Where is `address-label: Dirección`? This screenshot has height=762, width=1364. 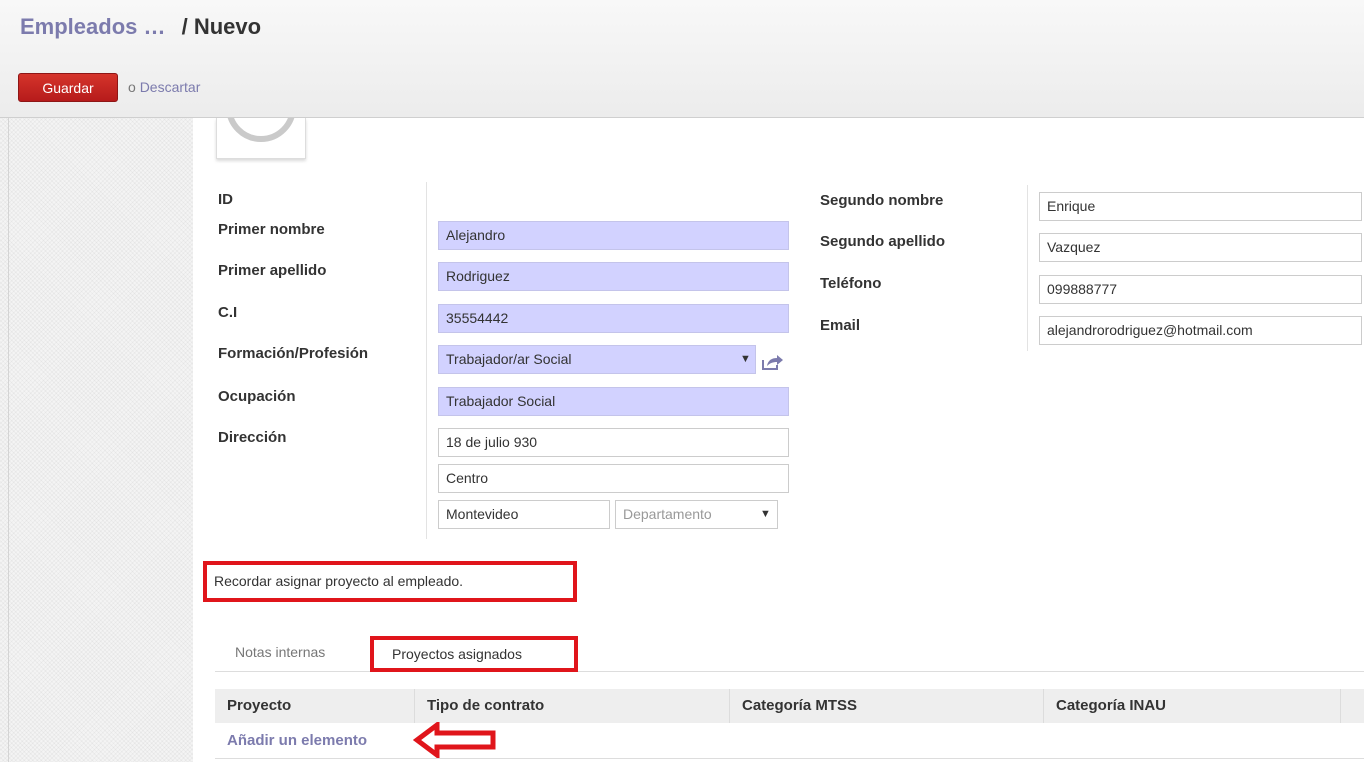 address-label: Dirección is located at coordinates (252, 437).